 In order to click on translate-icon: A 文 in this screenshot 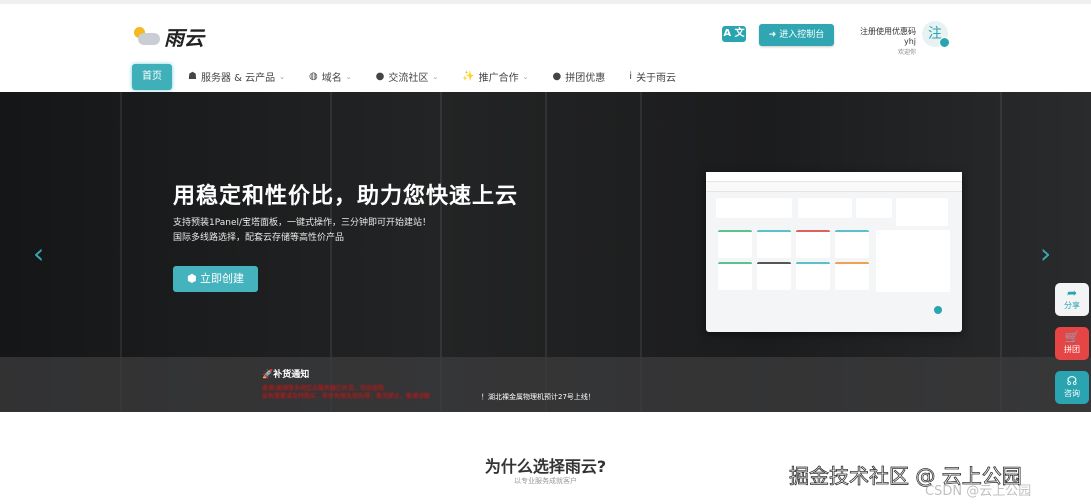, I will do `click(734, 34)`.